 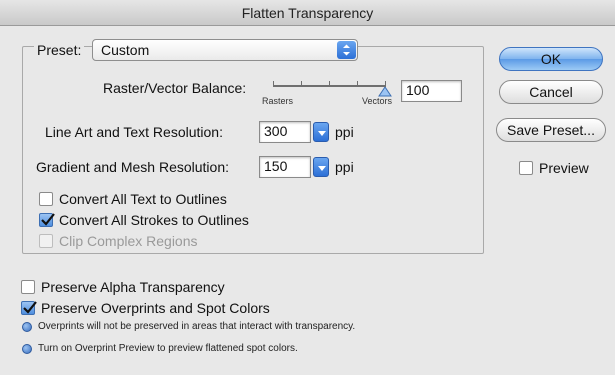 I want to click on line-art-resolution-field: 300, so click(x=285, y=132).